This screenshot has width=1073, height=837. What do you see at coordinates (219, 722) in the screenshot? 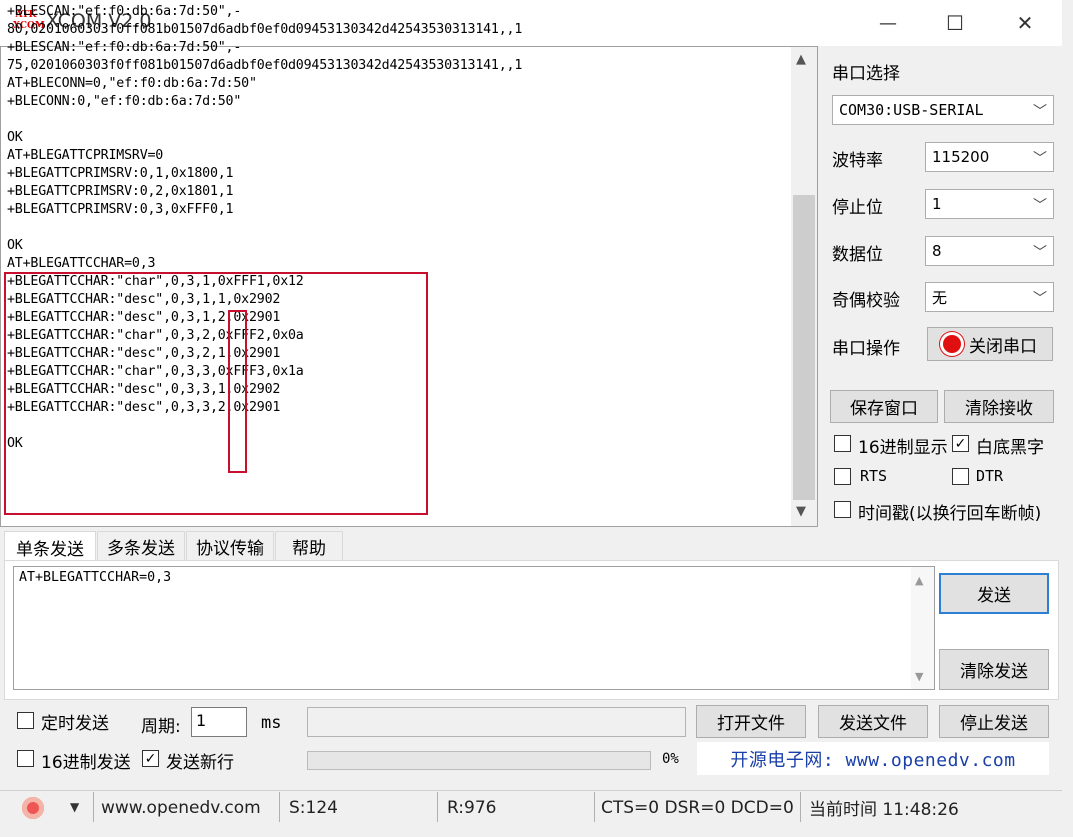
I see `period-input: 1` at bounding box center [219, 722].